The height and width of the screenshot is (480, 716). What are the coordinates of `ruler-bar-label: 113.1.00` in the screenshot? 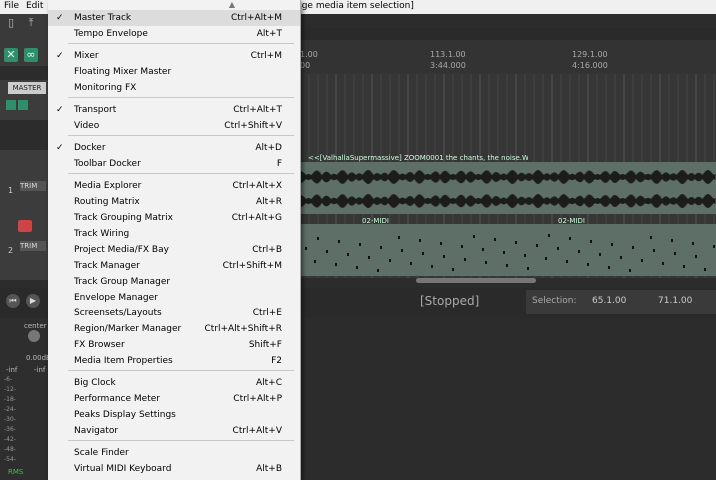 It's located at (448, 54).